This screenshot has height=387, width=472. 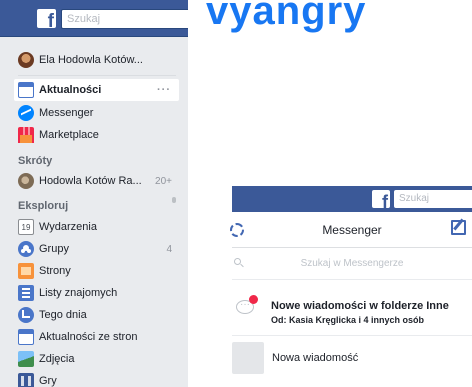 What do you see at coordinates (26, 60) in the screenshot?
I see `profile-avatar` at bounding box center [26, 60].